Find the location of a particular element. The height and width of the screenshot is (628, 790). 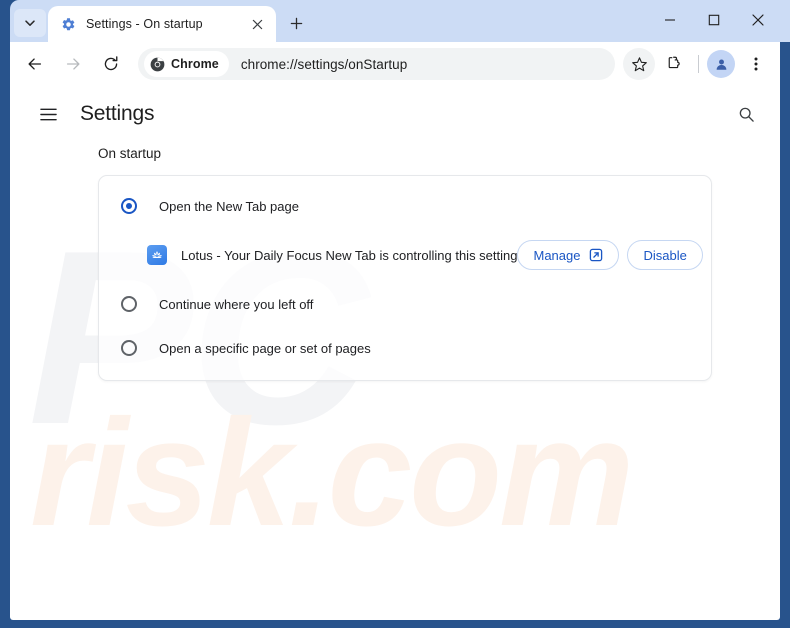

tab-settings: Settings - On startup is located at coordinates (162, 24).